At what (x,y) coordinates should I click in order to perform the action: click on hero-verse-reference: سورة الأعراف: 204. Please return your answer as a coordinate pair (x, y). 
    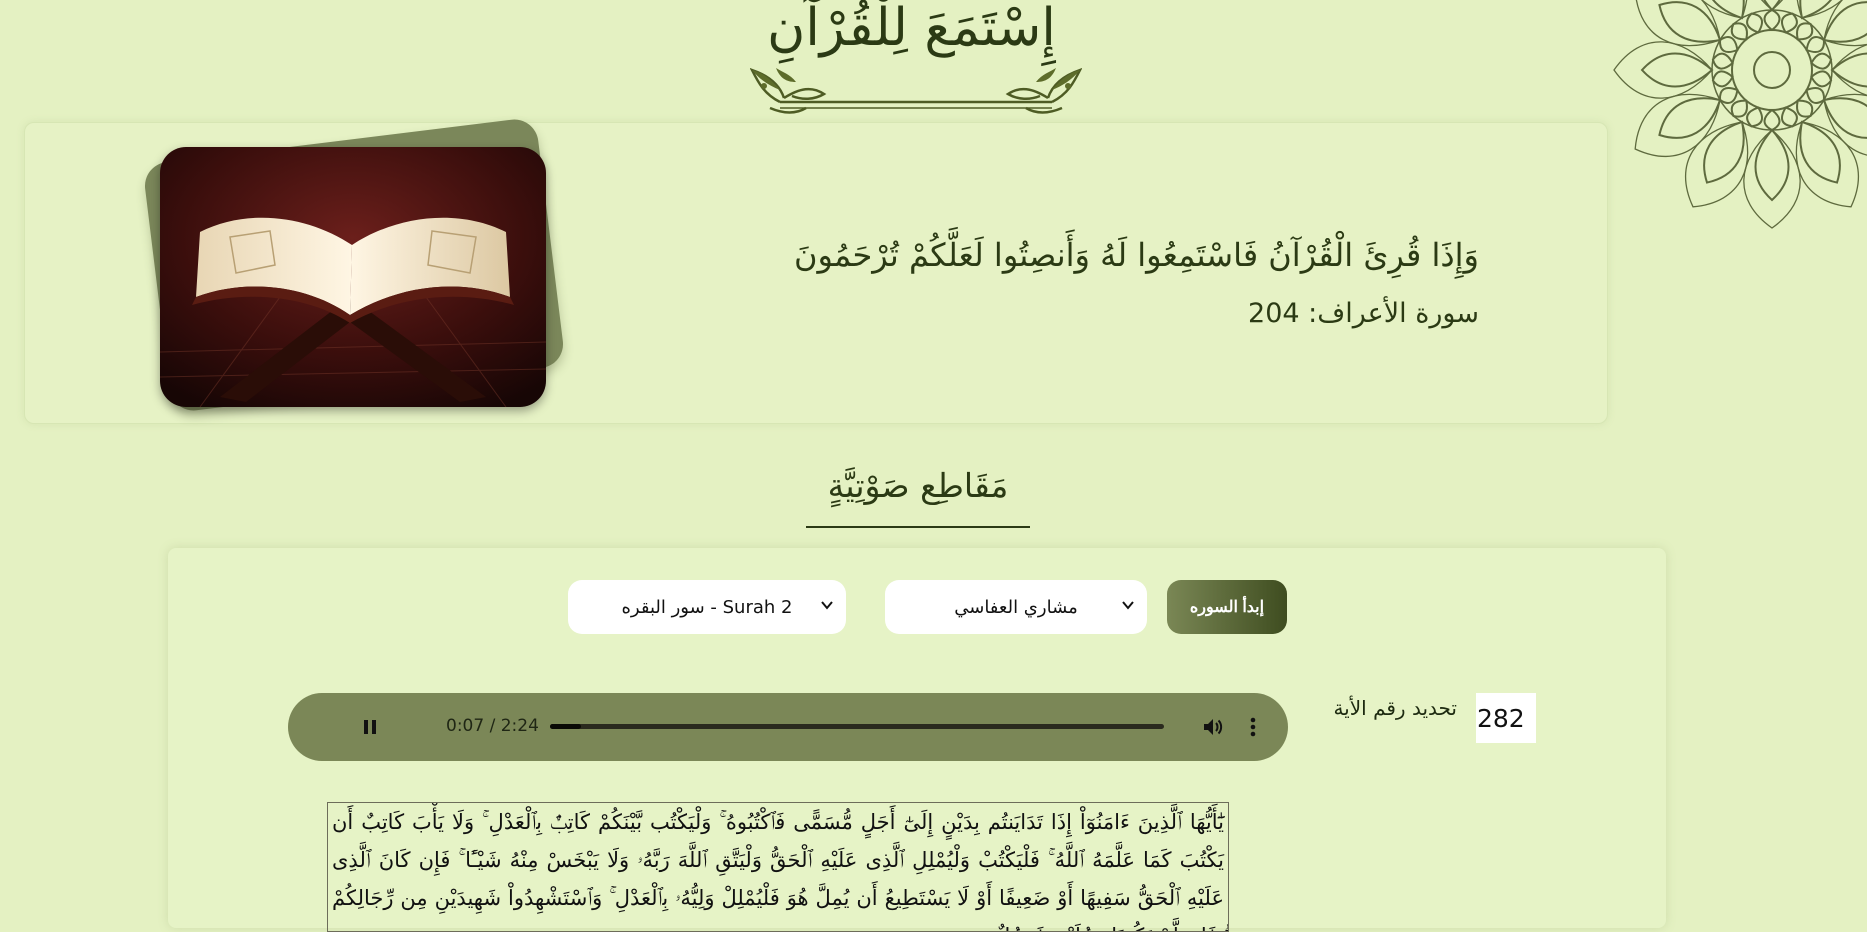
    Looking at the image, I should click on (1363, 313).